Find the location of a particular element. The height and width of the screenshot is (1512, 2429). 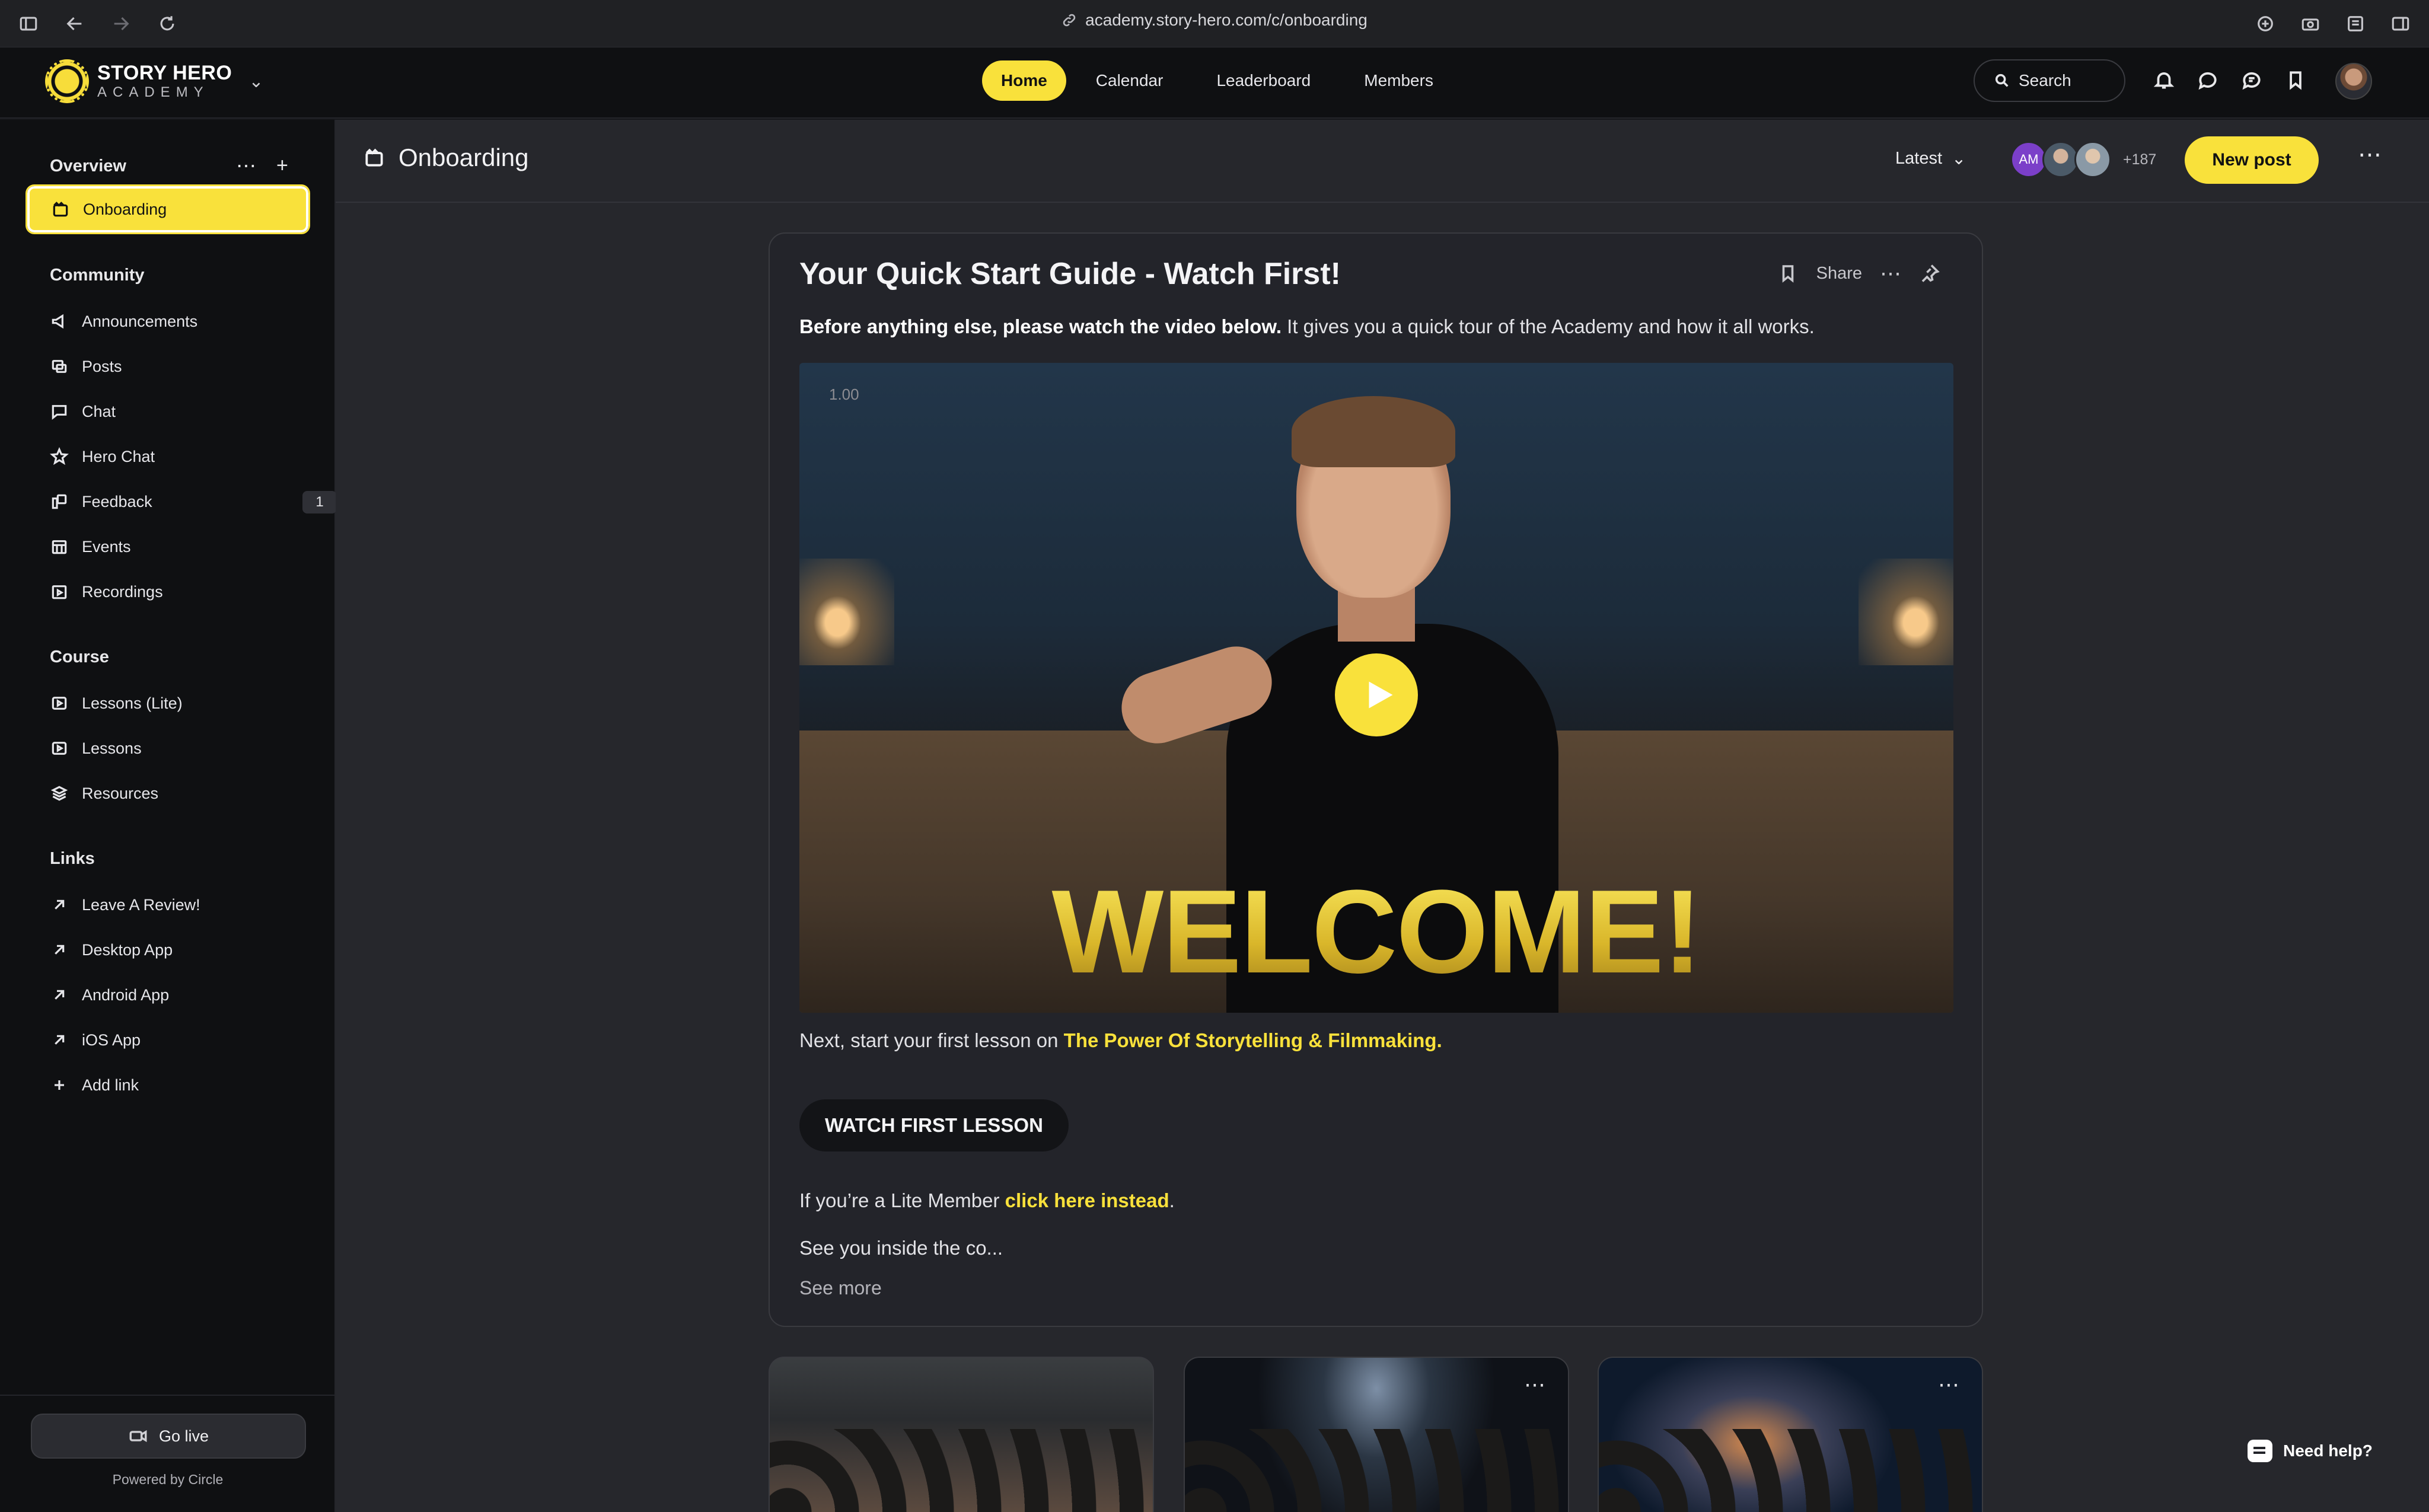

share-button: Share is located at coordinates (1839, 273).